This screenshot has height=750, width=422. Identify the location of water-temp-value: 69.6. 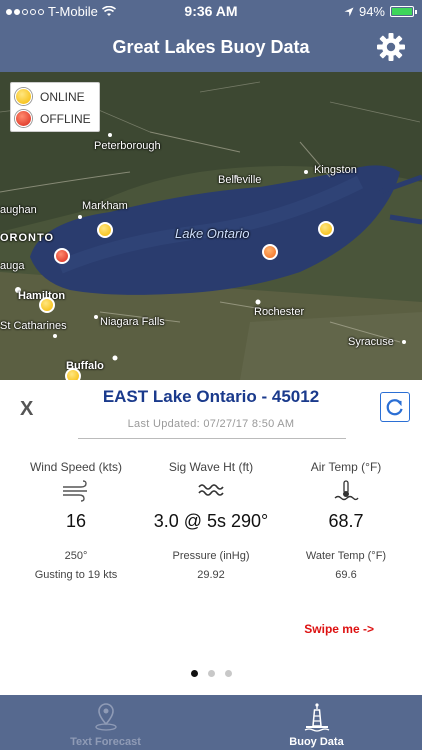
(346, 575).